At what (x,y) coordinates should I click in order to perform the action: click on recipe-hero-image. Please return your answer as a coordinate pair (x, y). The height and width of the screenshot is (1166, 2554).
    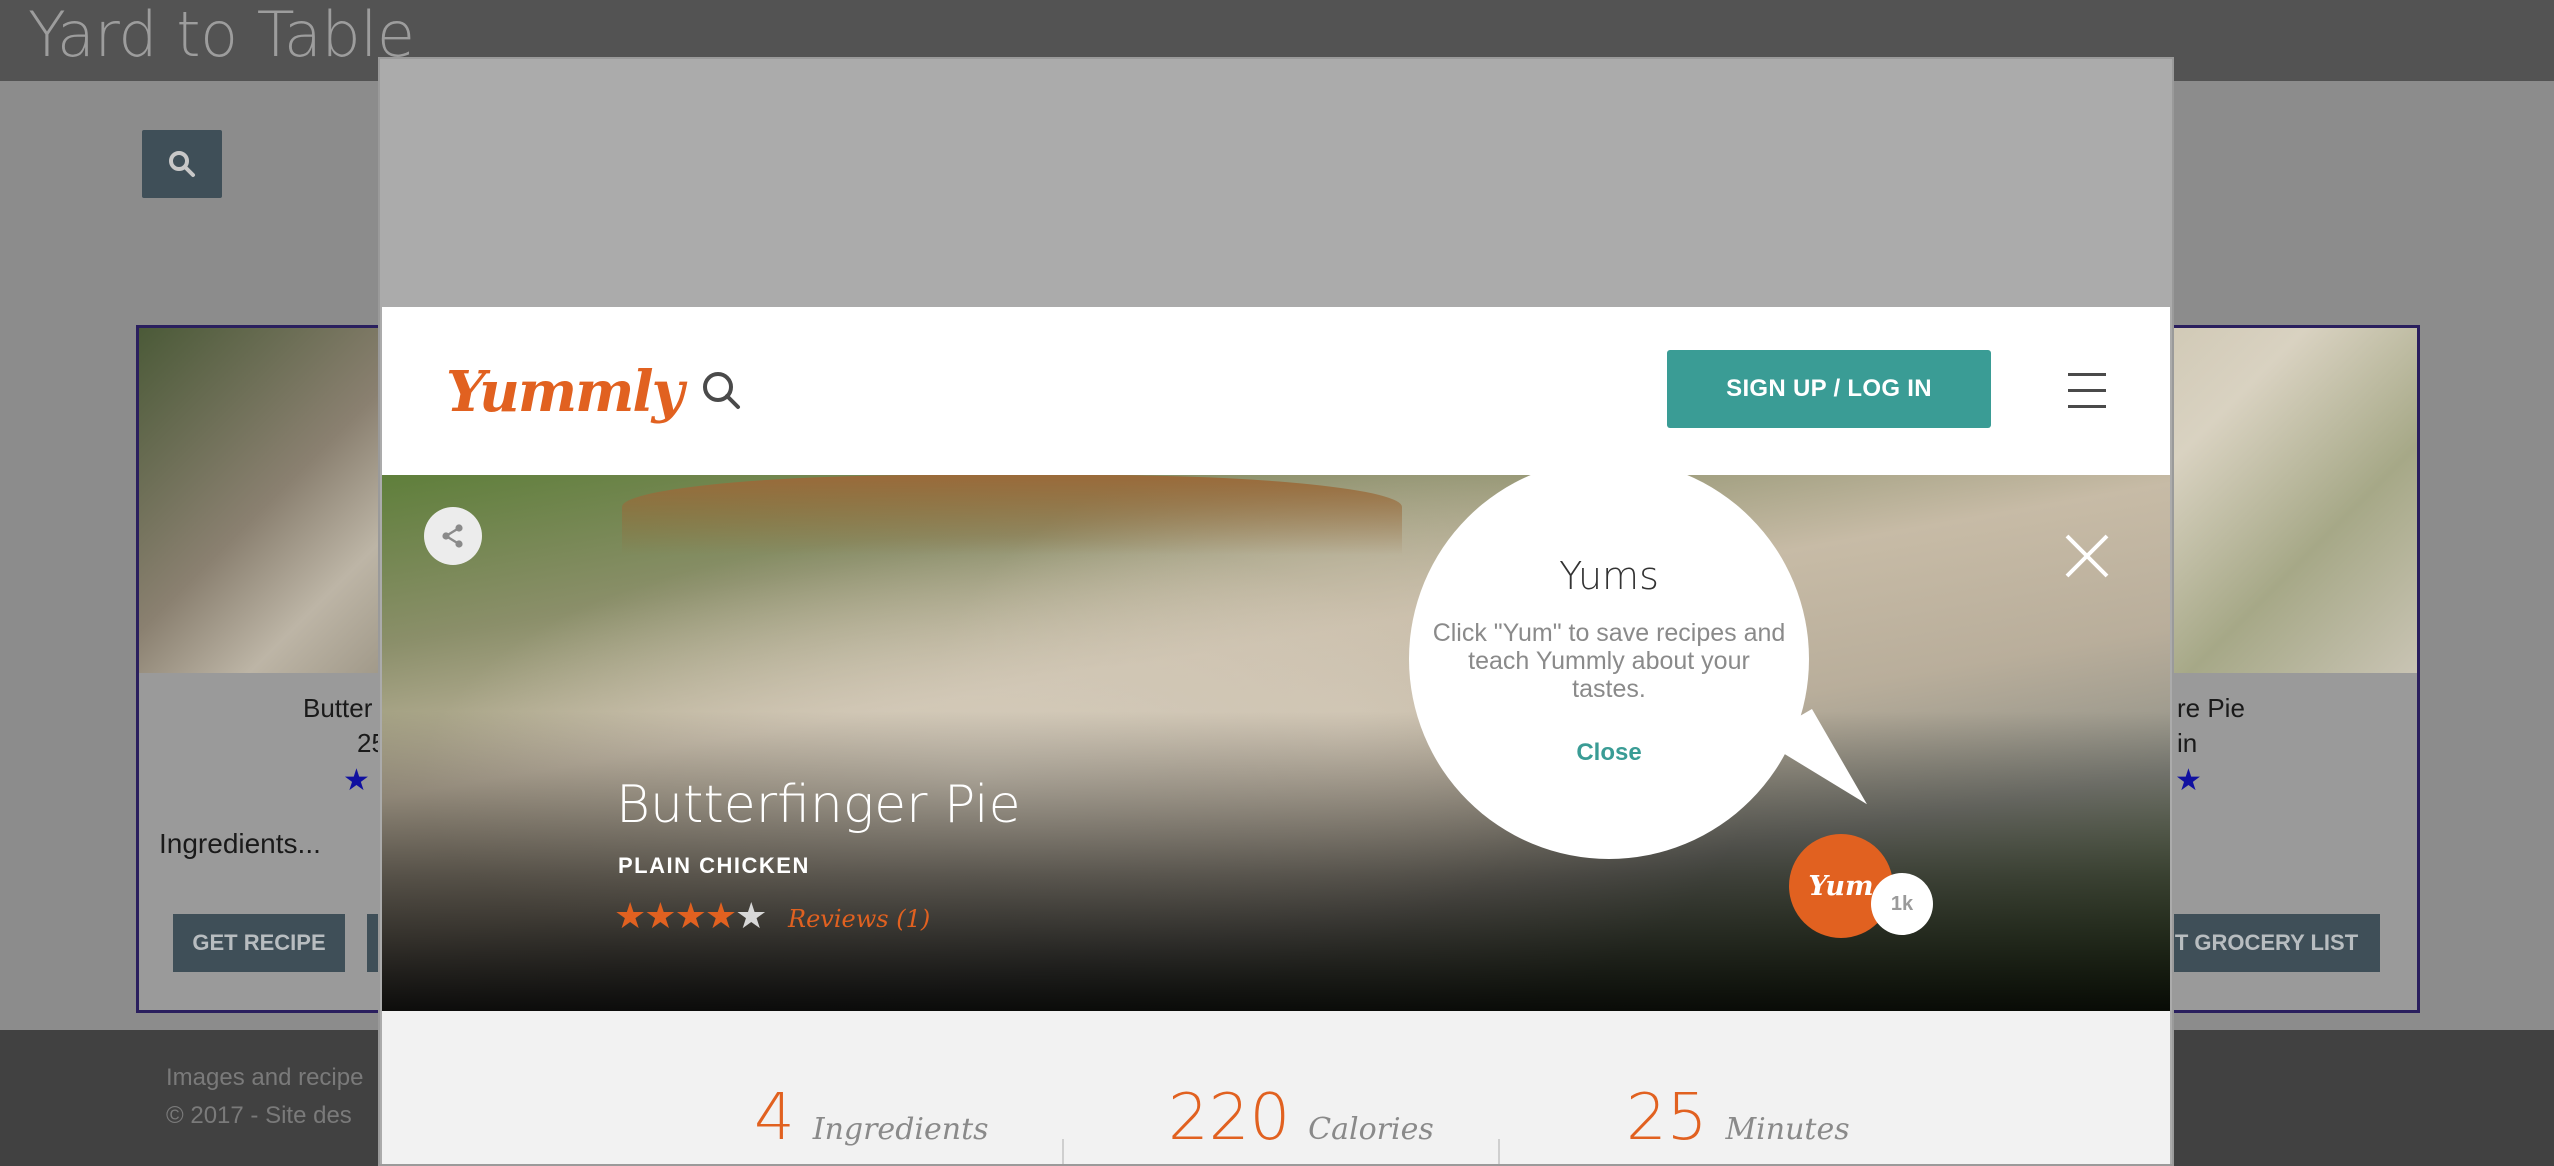
    Looking at the image, I should click on (1012, 515).